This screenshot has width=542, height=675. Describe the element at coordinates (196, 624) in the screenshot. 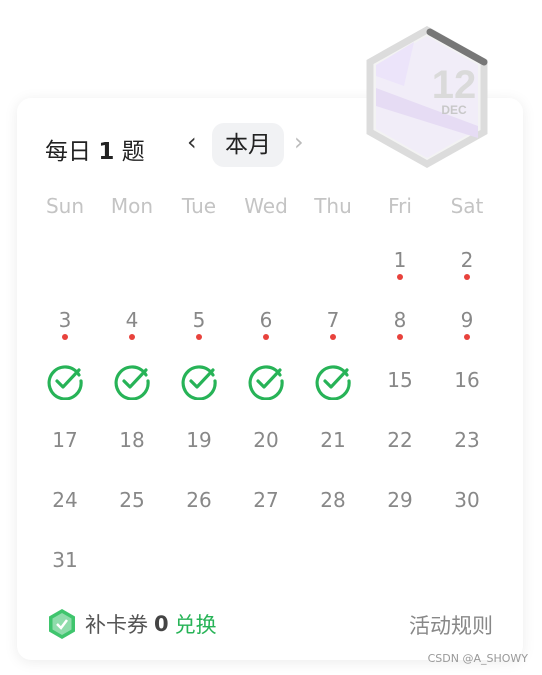

I see `exchange-link: 兑换` at that location.